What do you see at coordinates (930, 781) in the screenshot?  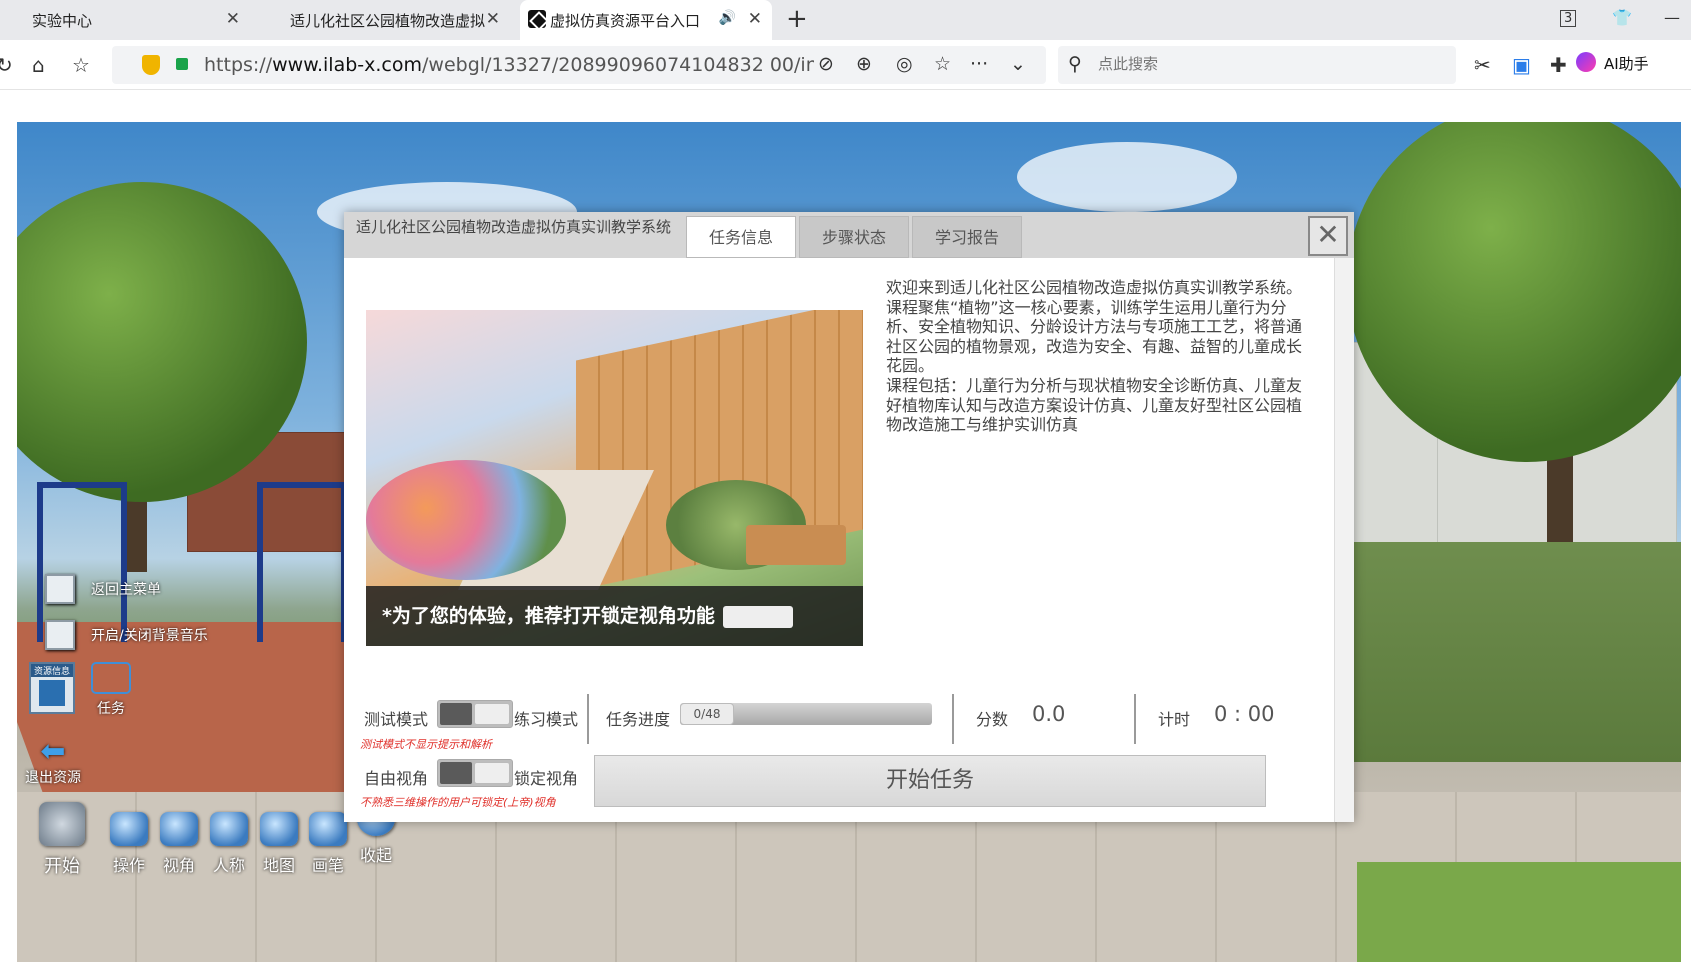 I see `start-task-button: 开始任务` at bounding box center [930, 781].